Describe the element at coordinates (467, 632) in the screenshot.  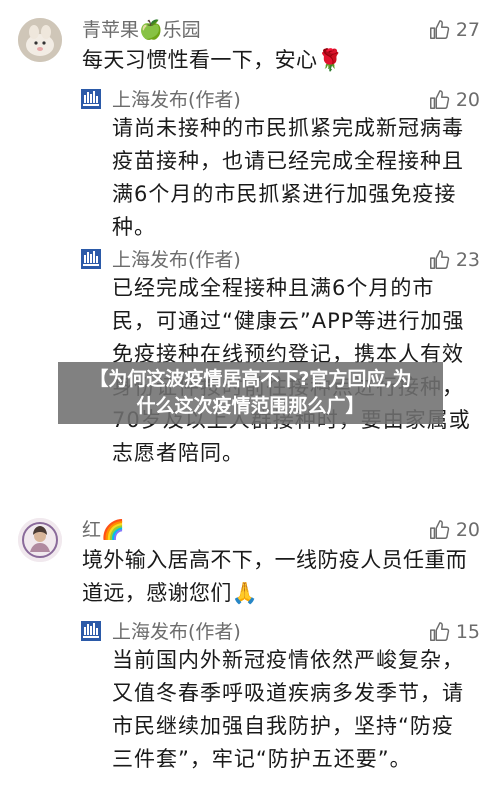
I see `like-count: 15` at that location.